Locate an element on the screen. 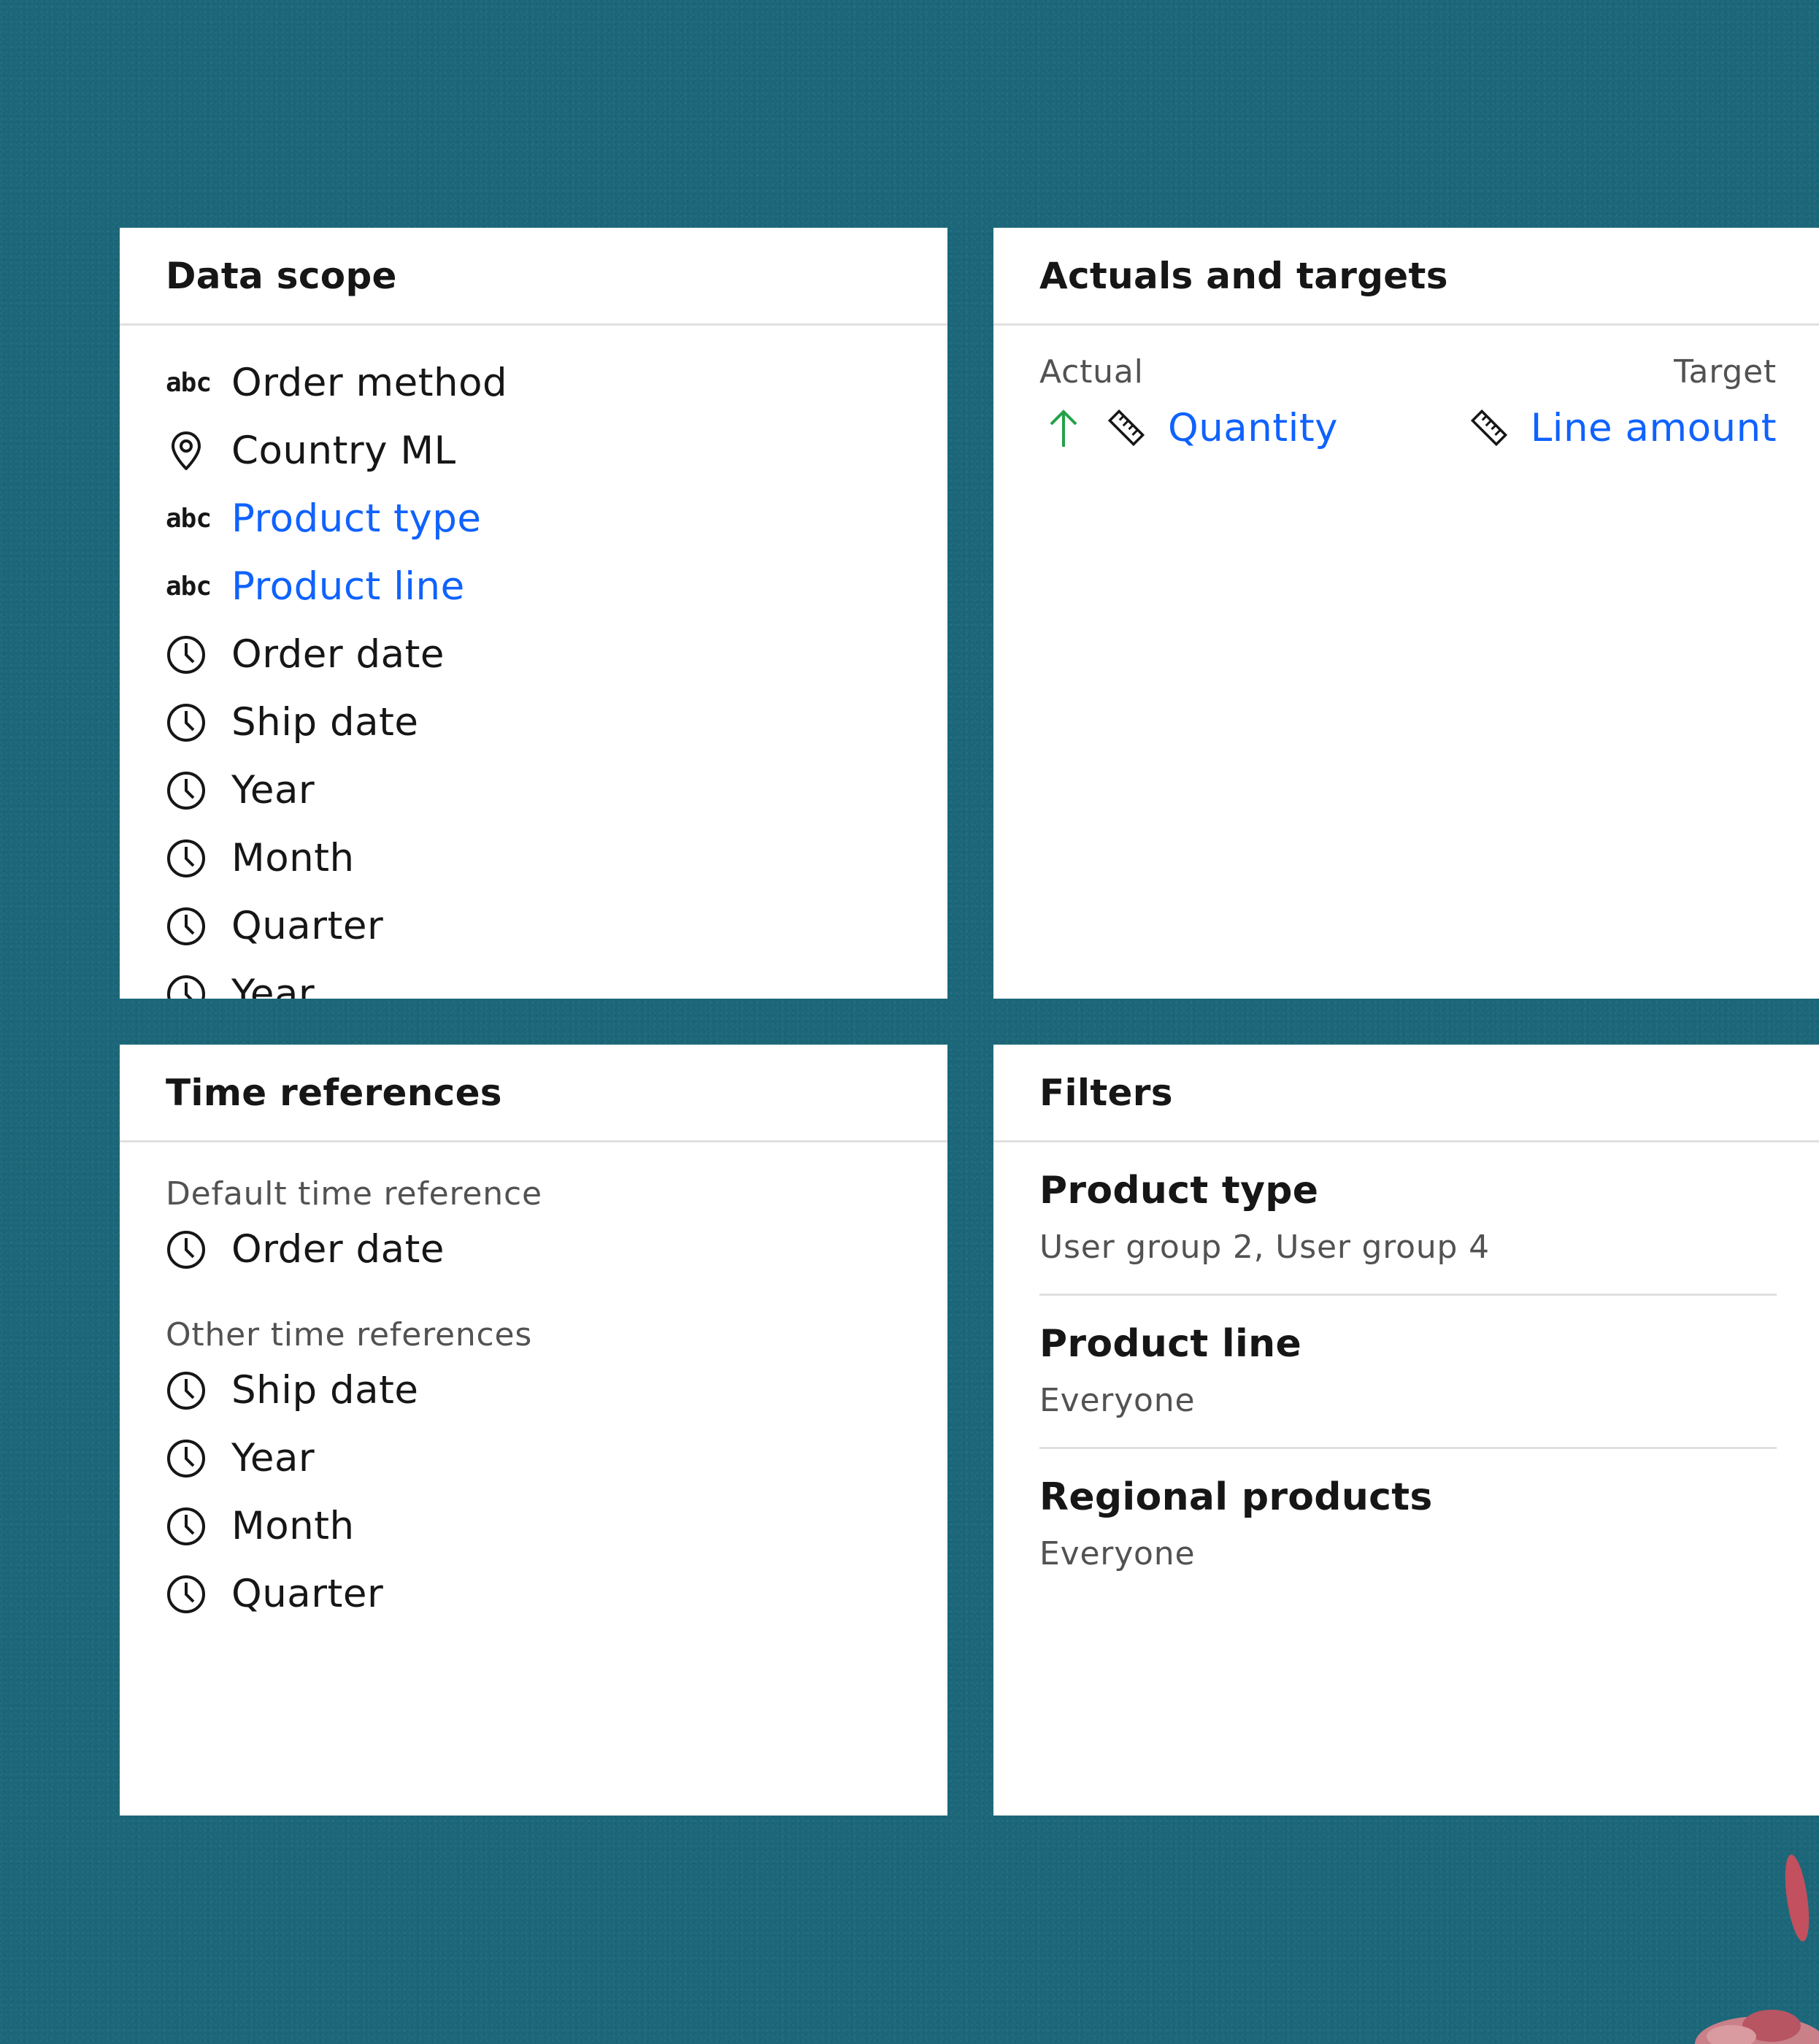 This screenshot has height=2044, width=1819. data-scope-item-label: Order date is located at coordinates (338, 654).